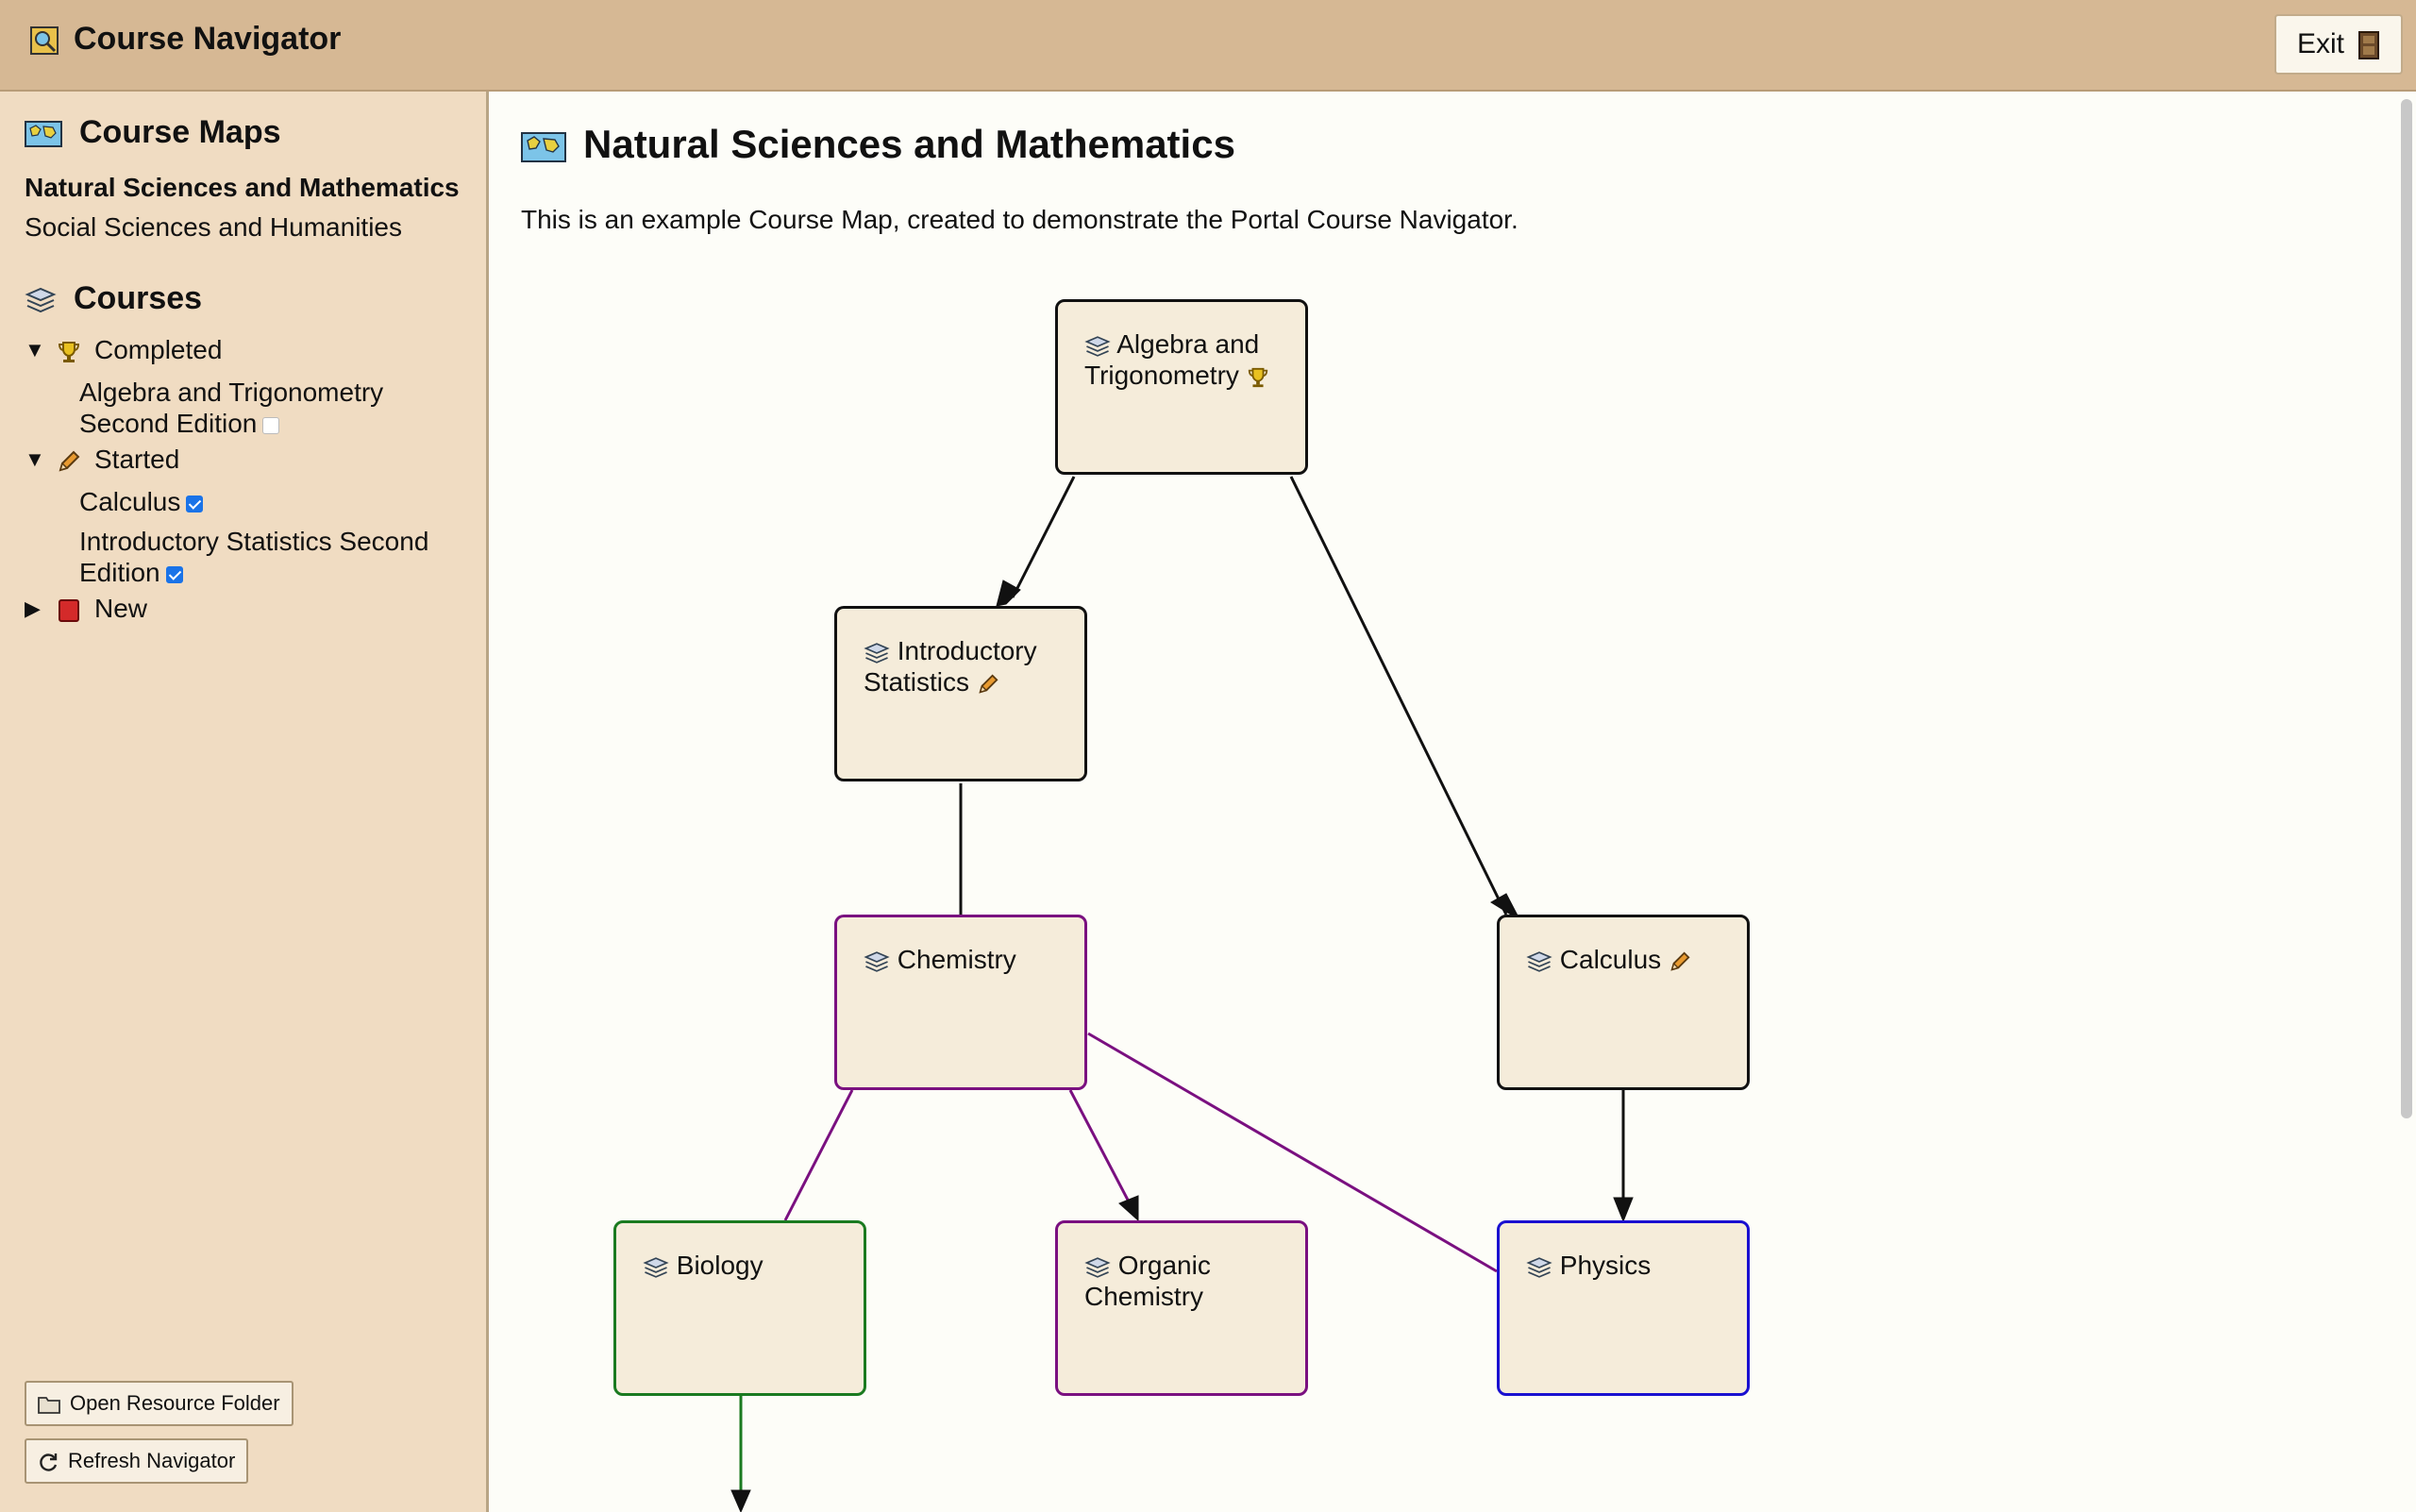 The image size is (2416, 1512). What do you see at coordinates (271, 425) in the screenshot?
I see `algebra-checkbox` at bounding box center [271, 425].